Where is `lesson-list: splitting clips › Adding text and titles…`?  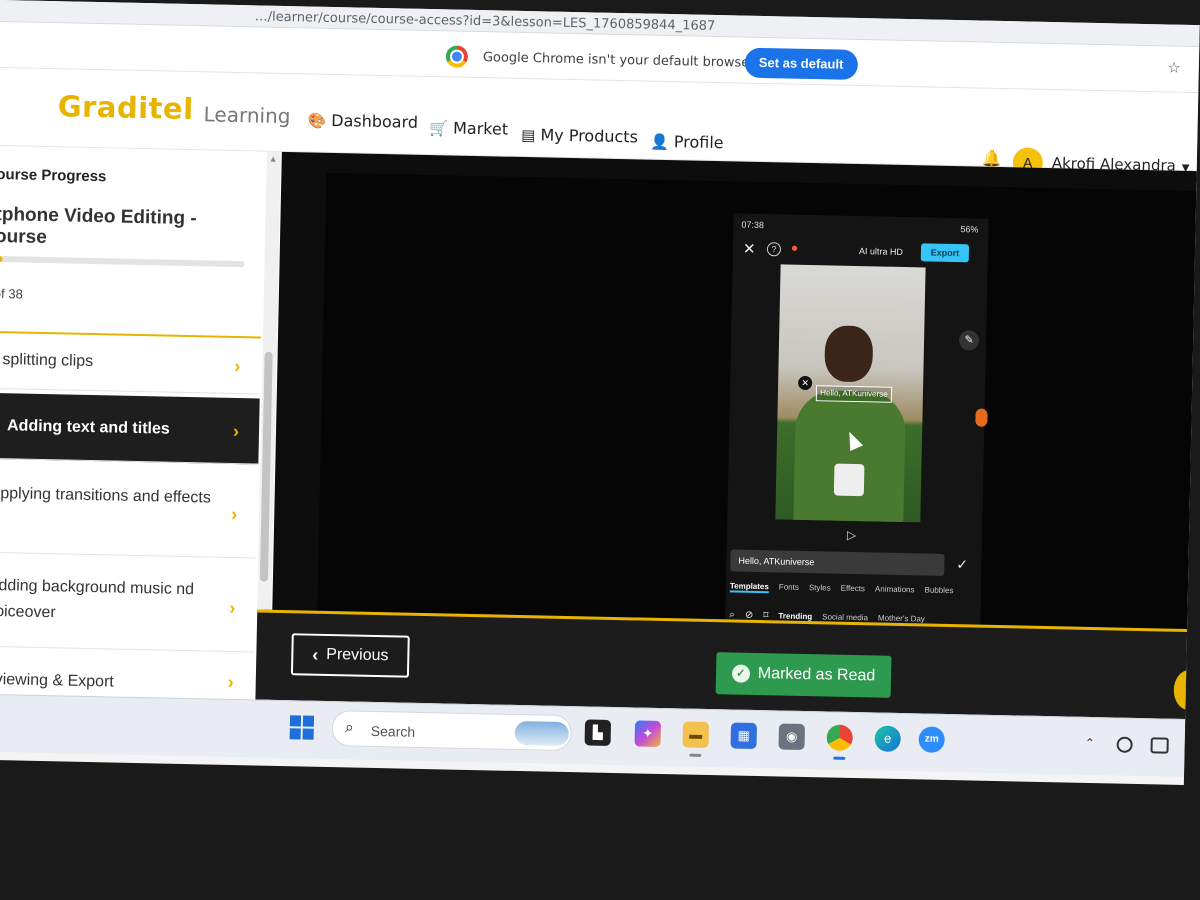
lesson-list: splitting clips › Adding text and titles… is located at coordinates (131, 515).